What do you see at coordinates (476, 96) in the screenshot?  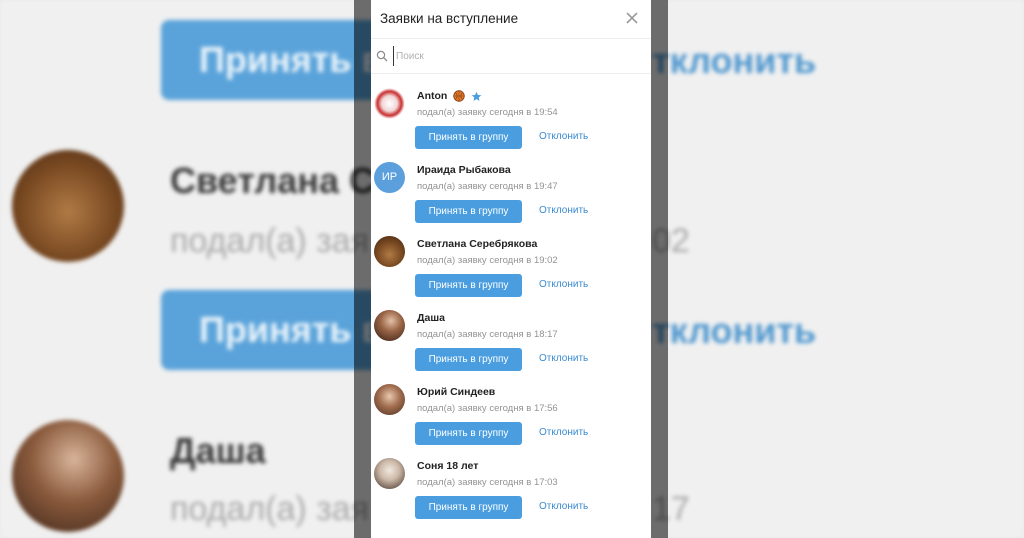 I see `star-icon` at bounding box center [476, 96].